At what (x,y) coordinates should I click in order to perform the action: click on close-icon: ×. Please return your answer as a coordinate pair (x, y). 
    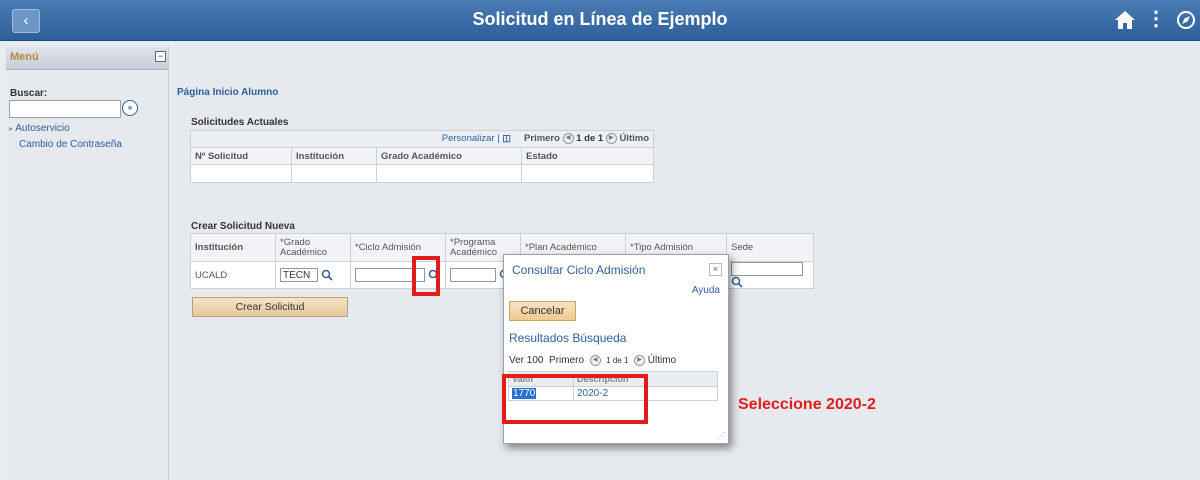
    Looking at the image, I should click on (715, 269).